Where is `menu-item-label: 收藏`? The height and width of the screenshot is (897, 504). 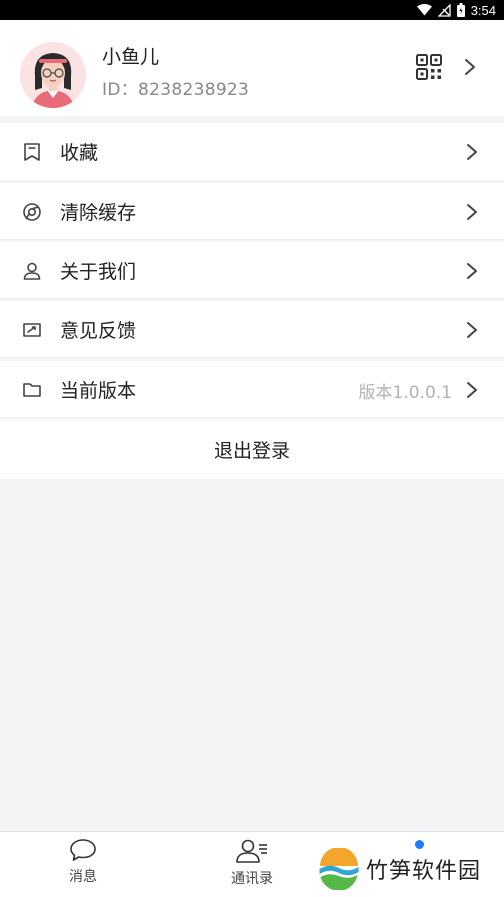 menu-item-label: 收藏 is located at coordinates (79, 153).